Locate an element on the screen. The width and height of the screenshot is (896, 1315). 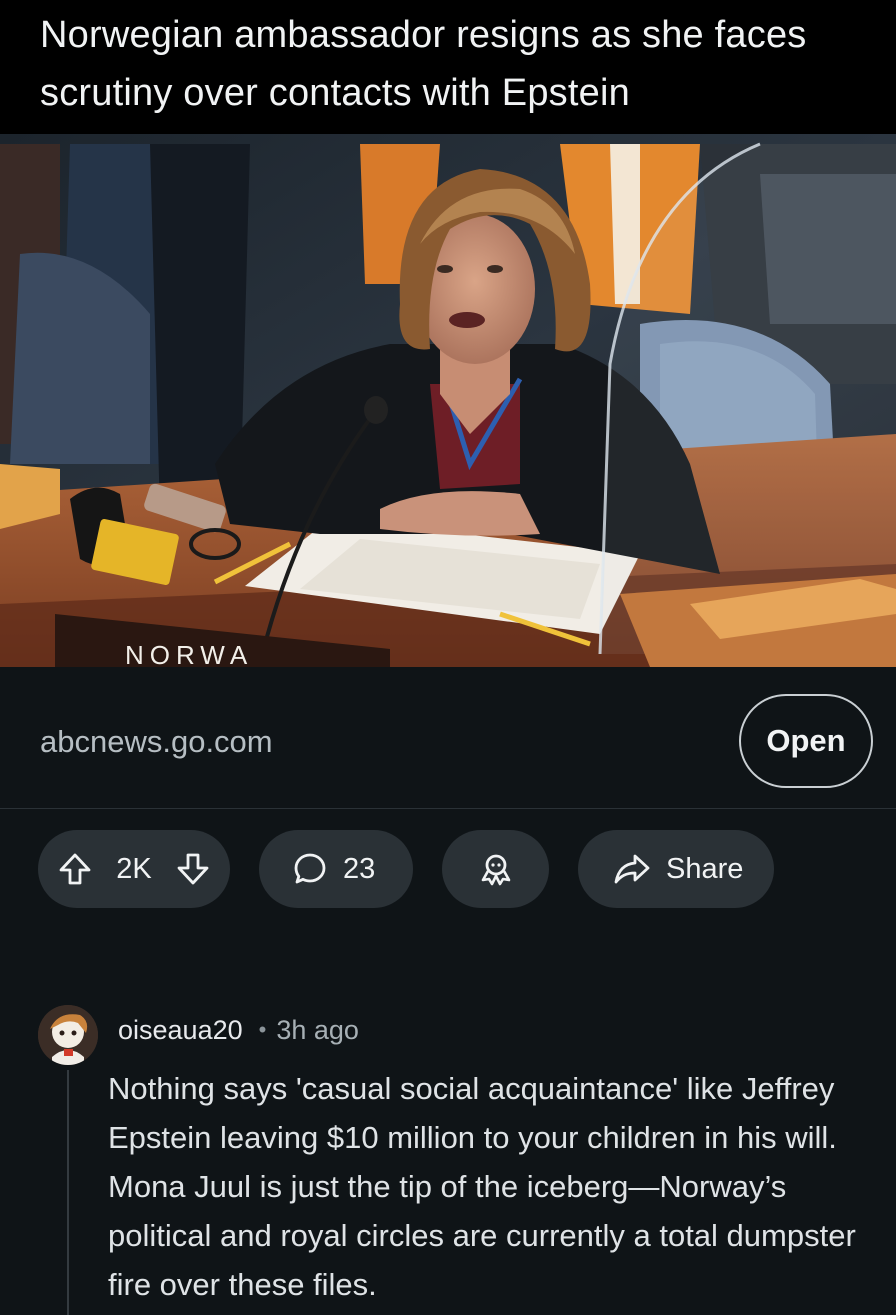
share-button: Share is located at coordinates (676, 869).